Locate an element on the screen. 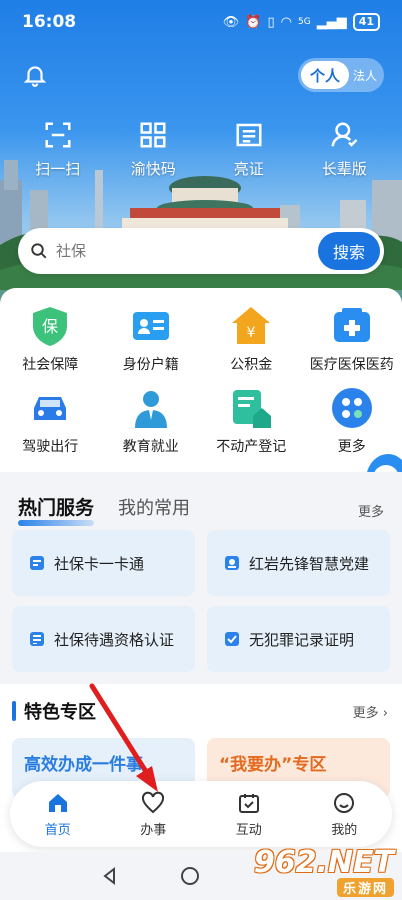  bottom-tab-bar: 首页 办事 互动 我的 is located at coordinates (201, 814).